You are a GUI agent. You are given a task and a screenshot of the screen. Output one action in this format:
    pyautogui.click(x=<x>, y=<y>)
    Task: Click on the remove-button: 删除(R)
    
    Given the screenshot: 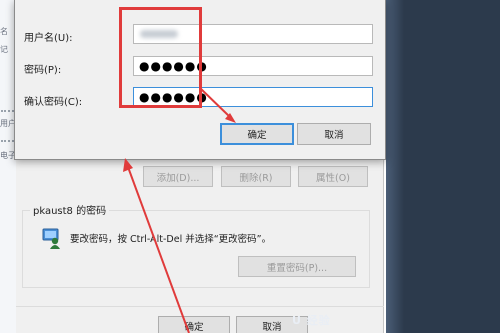 What is the action you would take?
    pyautogui.click(x=256, y=176)
    